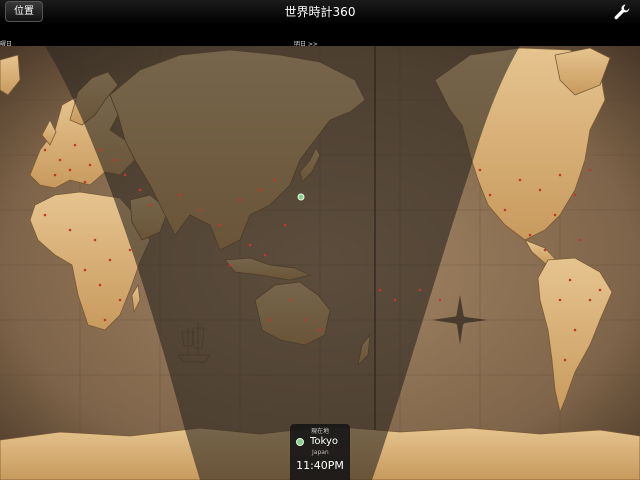 The width and height of the screenshot is (640, 480). What do you see at coordinates (324, 441) in the screenshot?
I see `current-city-name: Tokyo` at bounding box center [324, 441].